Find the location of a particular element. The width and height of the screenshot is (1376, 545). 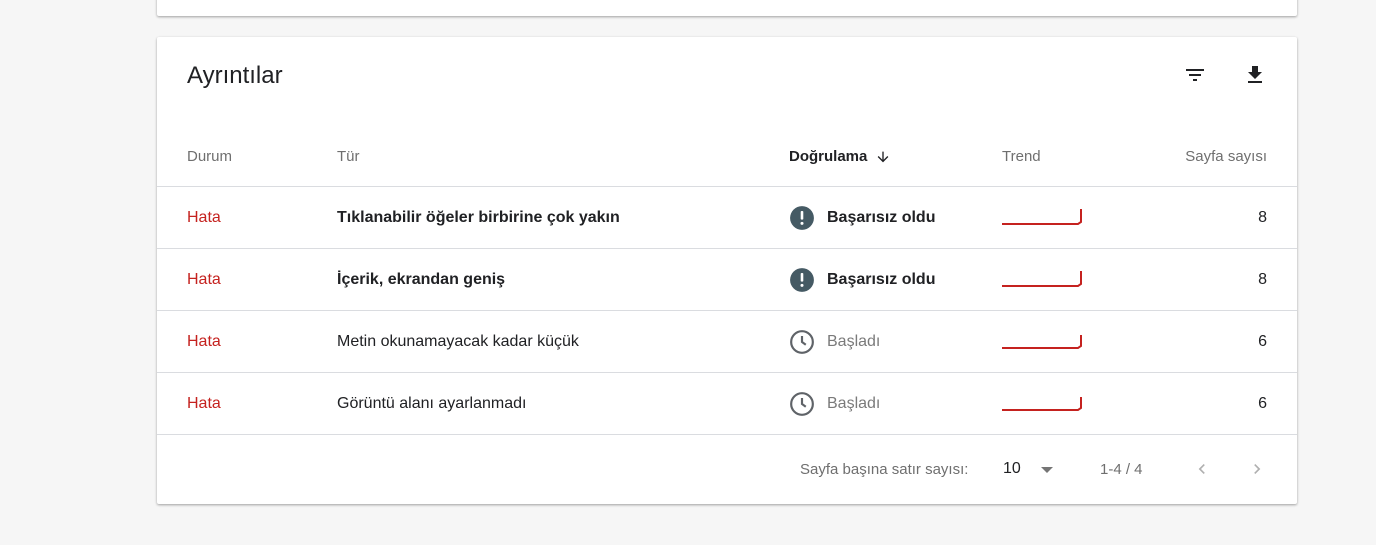

previous-card is located at coordinates (727, 8).